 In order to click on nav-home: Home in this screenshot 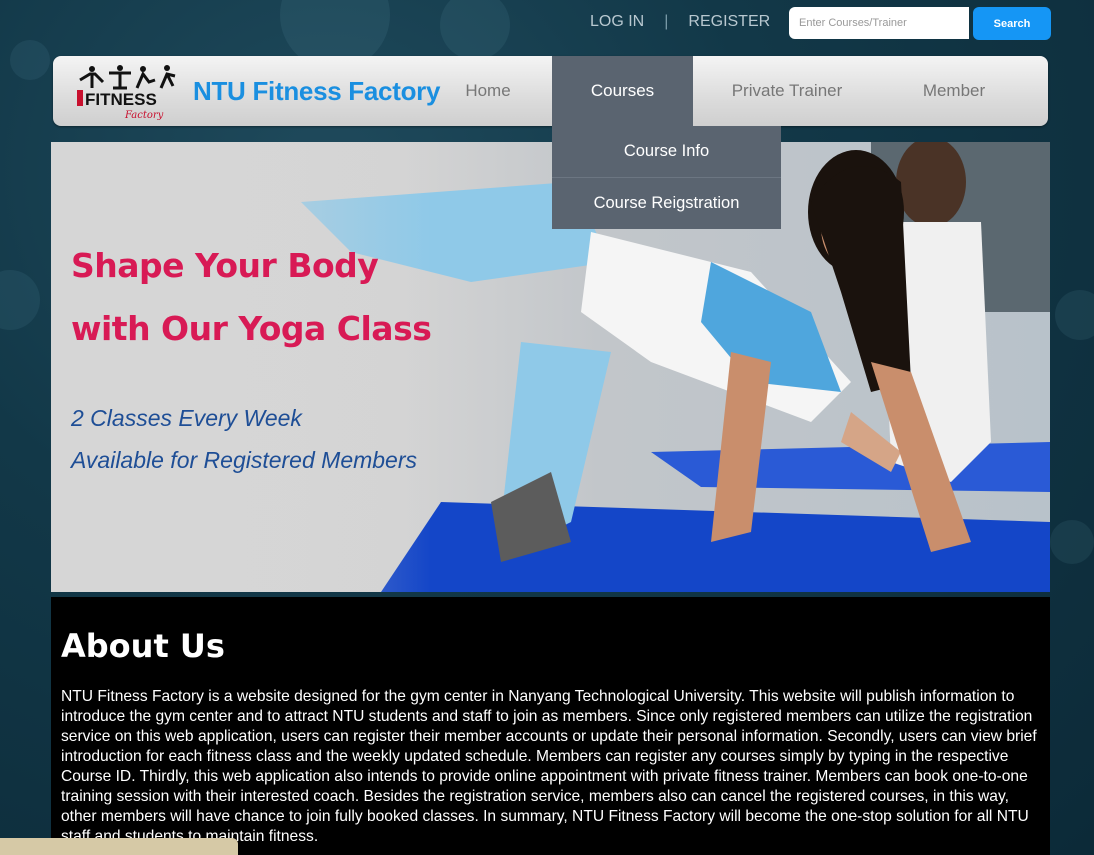, I will do `click(488, 91)`.